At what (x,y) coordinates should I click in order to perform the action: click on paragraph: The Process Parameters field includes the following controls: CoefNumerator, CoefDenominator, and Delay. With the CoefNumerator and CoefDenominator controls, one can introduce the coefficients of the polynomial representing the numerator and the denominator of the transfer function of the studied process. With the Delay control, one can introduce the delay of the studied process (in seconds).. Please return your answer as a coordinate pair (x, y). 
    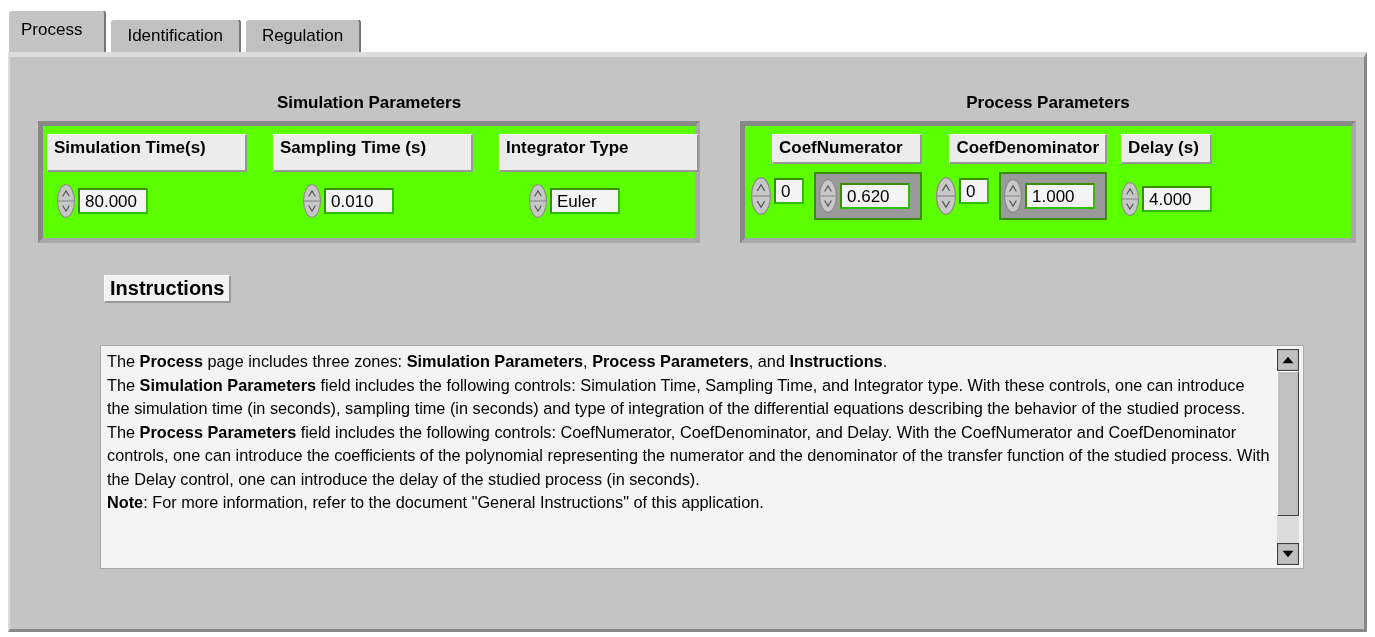
    Looking at the image, I should click on (689, 455).